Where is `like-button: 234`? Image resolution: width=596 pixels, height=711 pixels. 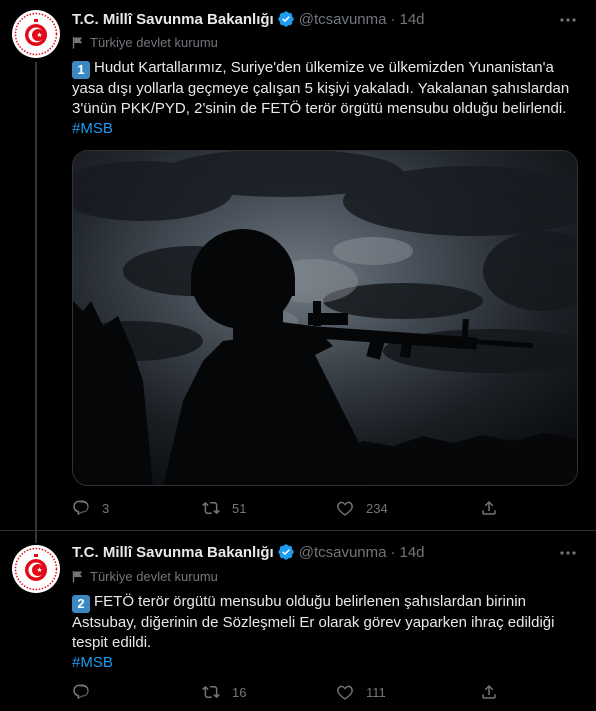 like-button: 234 is located at coordinates (362, 508).